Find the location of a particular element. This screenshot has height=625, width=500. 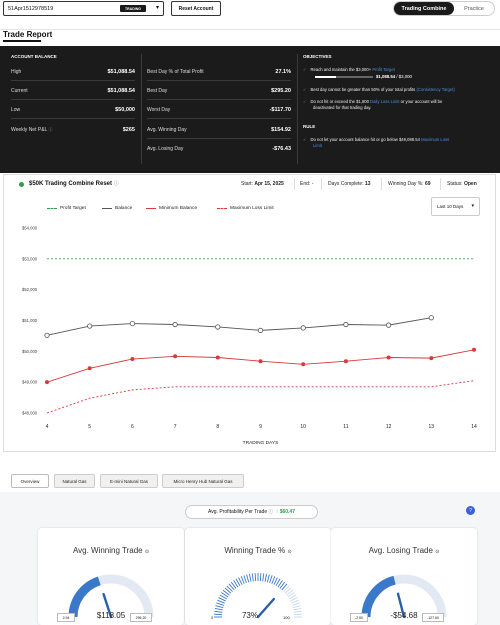

stat-value: -$117.70 is located at coordinates (280, 109).